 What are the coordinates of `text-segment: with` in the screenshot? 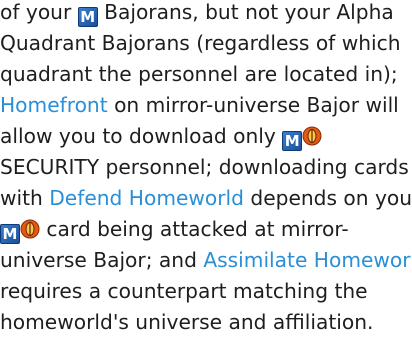 It's located at (21, 198).